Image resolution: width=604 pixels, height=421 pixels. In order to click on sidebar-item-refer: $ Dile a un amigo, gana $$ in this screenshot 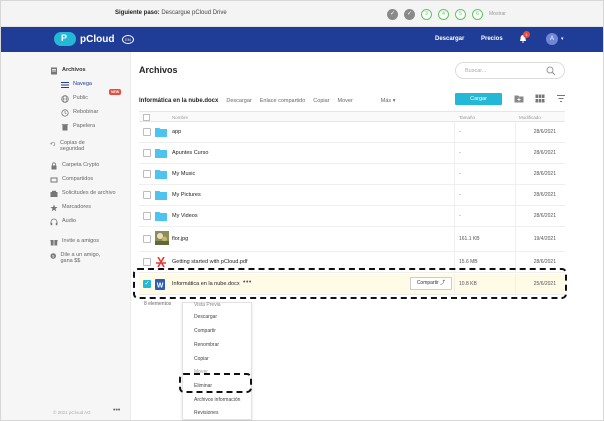, I will do `click(80, 258)`.